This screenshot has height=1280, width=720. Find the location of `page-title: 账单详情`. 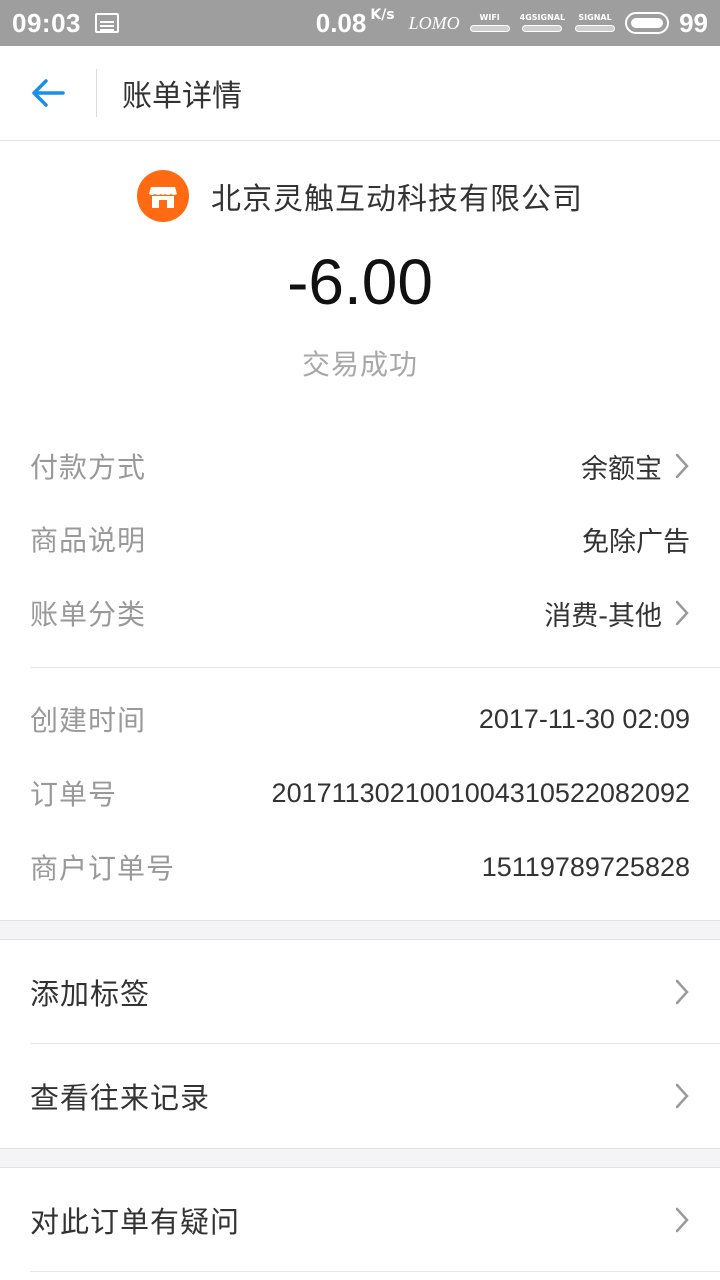

page-title: 账单详情 is located at coordinates (182, 96).